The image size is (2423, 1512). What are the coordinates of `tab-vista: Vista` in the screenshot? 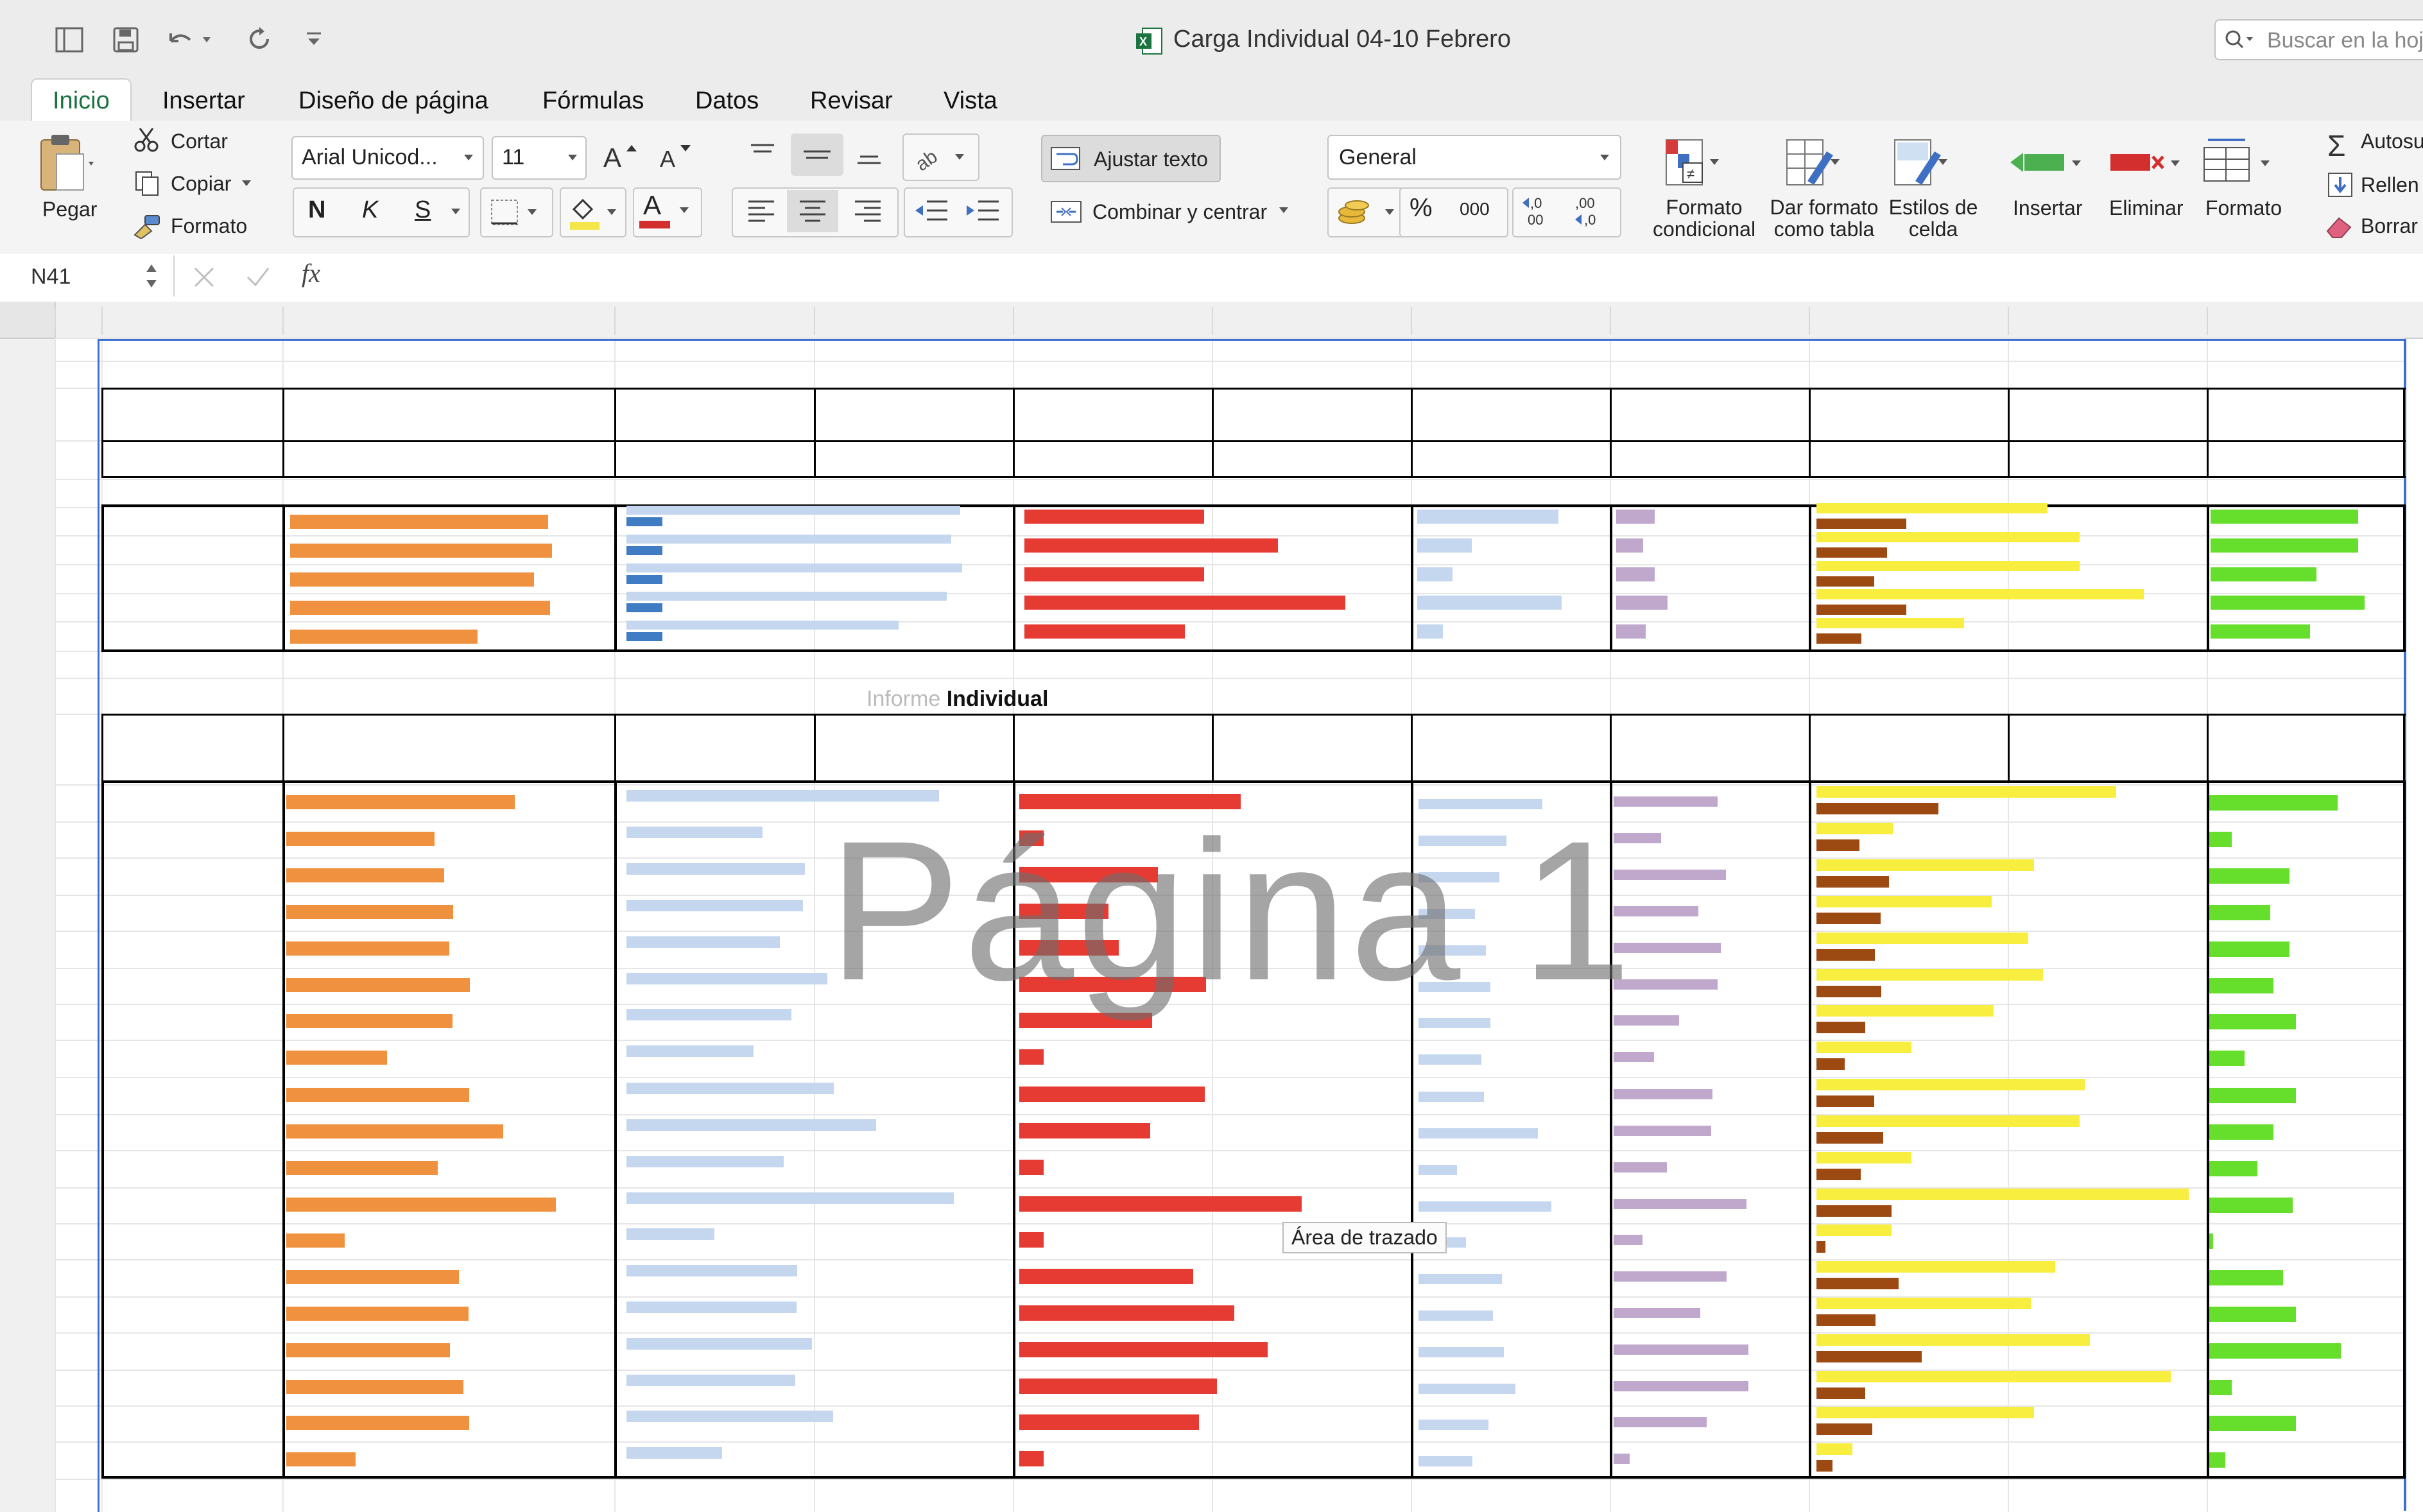 It's located at (970, 101).